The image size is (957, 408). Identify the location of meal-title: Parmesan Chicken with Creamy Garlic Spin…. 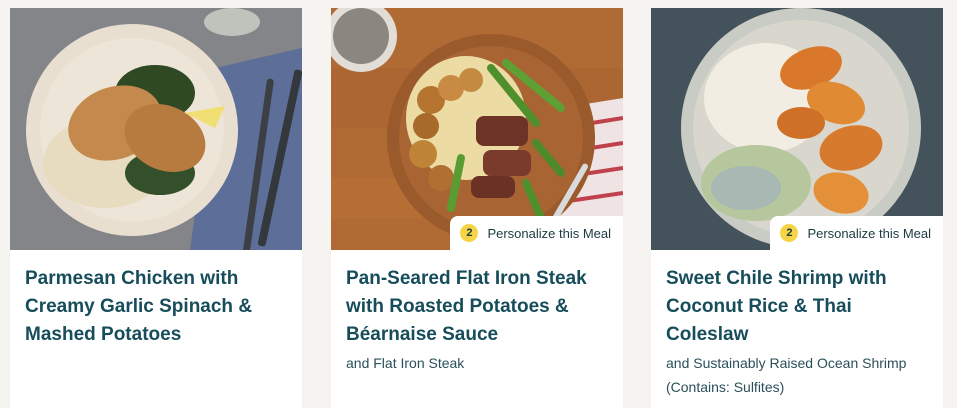
(156, 307).